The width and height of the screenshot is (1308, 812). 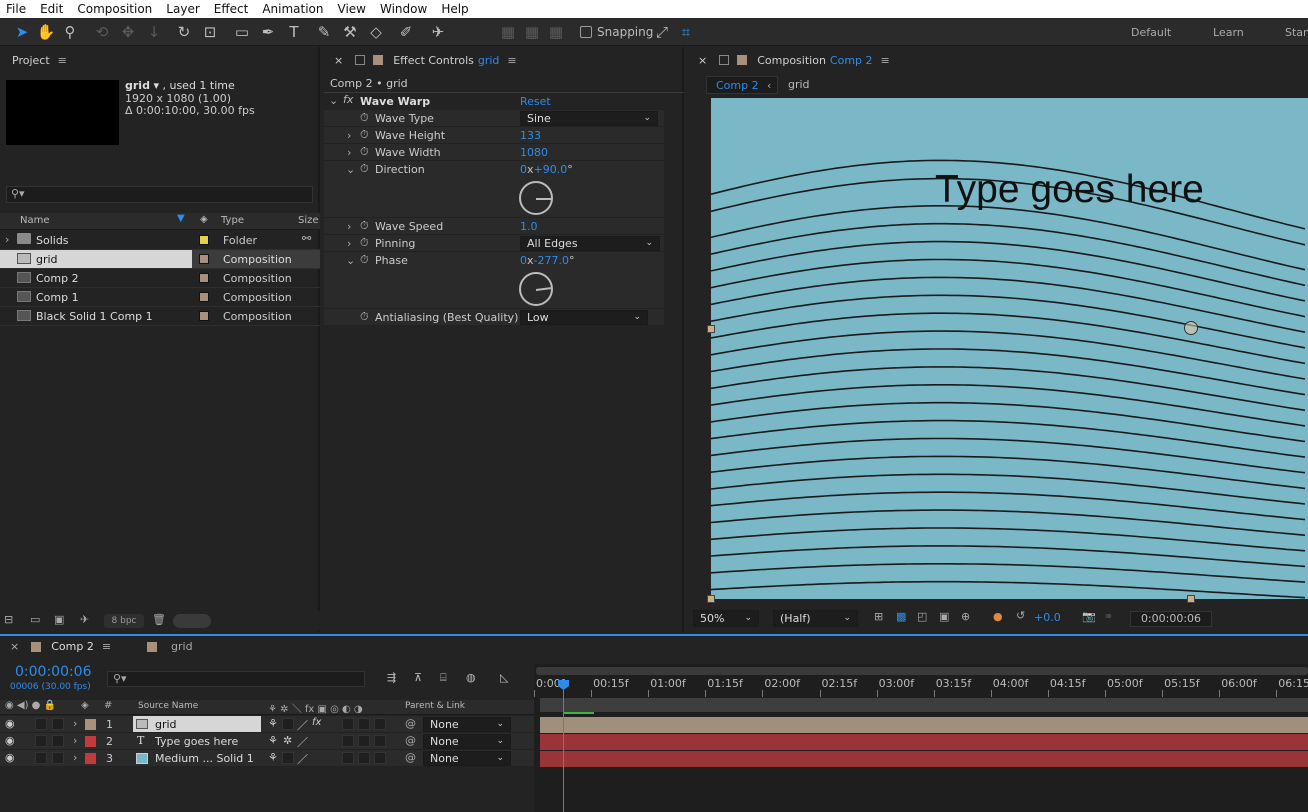 I want to click on layer-name: Medium ... Solid 1, so click(x=204, y=758).